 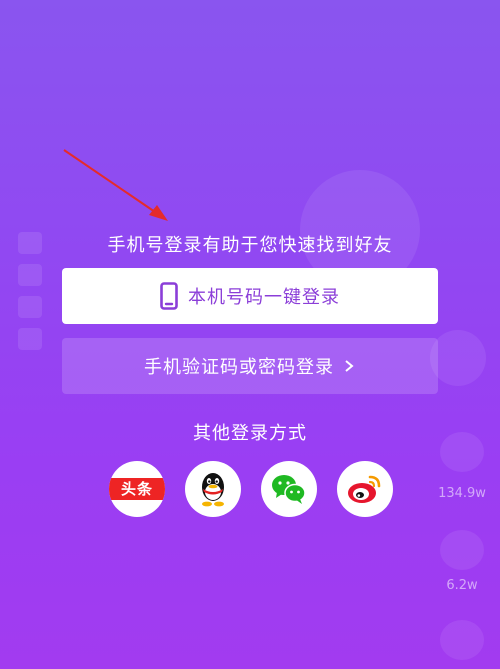 I want to click on phone-icon, so click(x=169, y=296).